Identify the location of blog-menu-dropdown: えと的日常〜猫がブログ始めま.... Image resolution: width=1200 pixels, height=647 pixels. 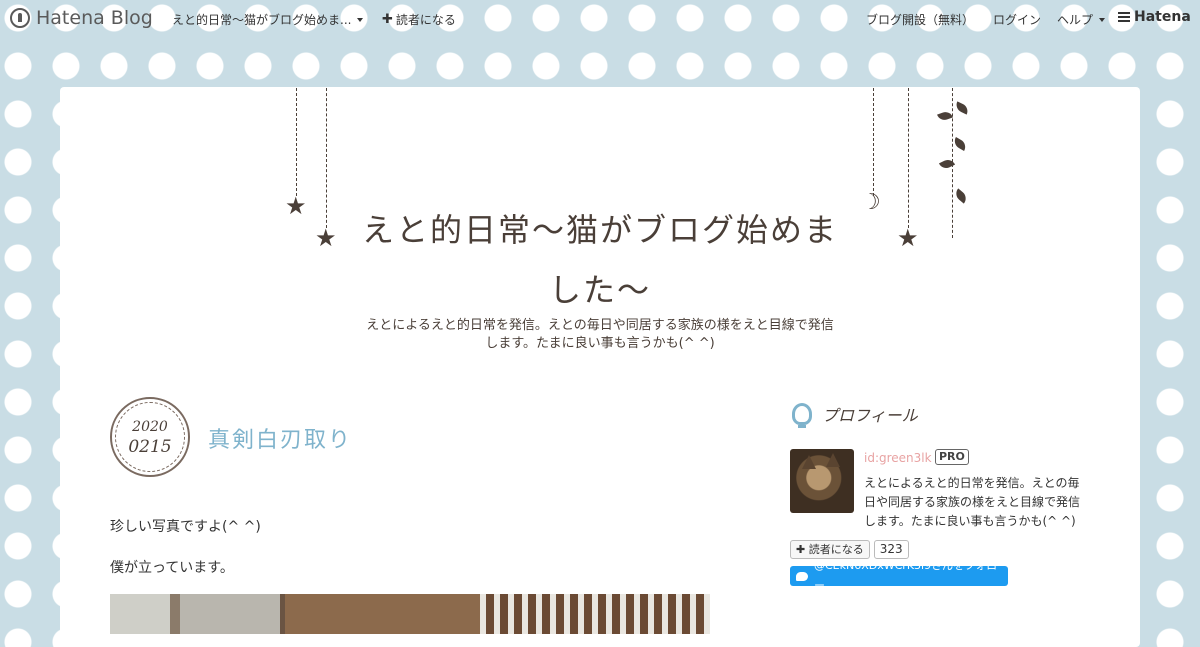
(268, 19).